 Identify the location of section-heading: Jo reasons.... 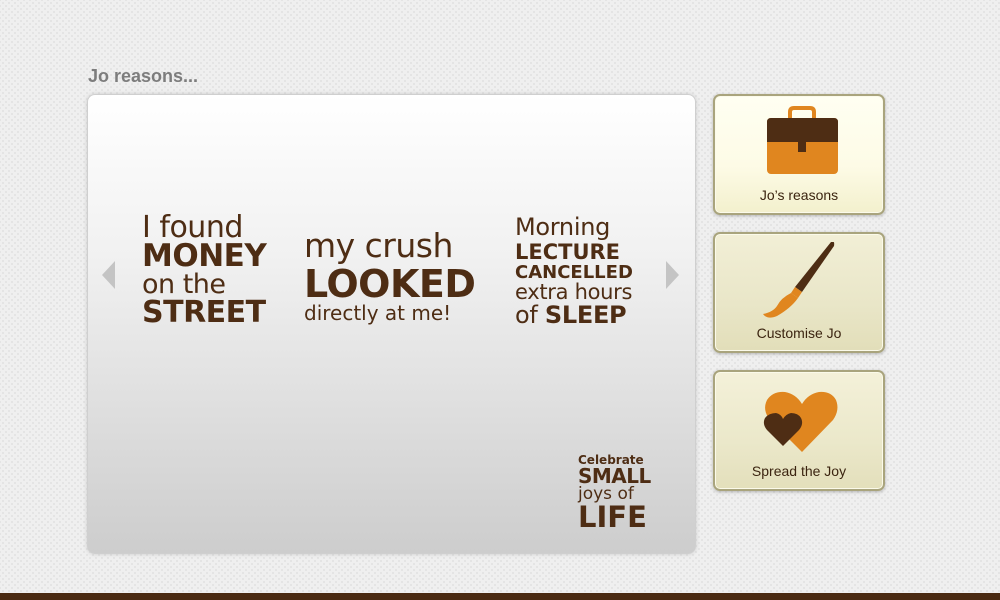
(143, 76).